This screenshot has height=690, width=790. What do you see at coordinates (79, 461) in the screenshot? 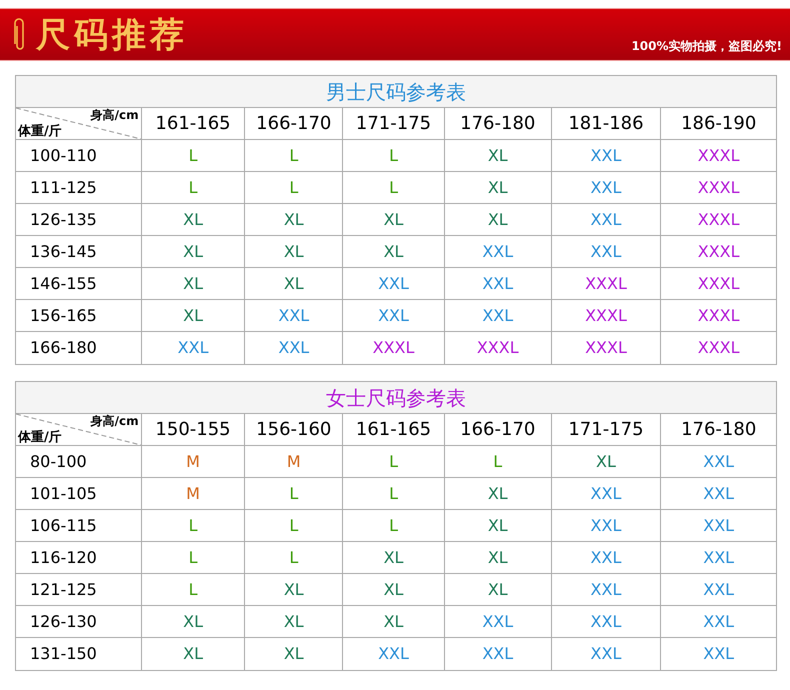
I see `weight-cell: 80-100` at bounding box center [79, 461].